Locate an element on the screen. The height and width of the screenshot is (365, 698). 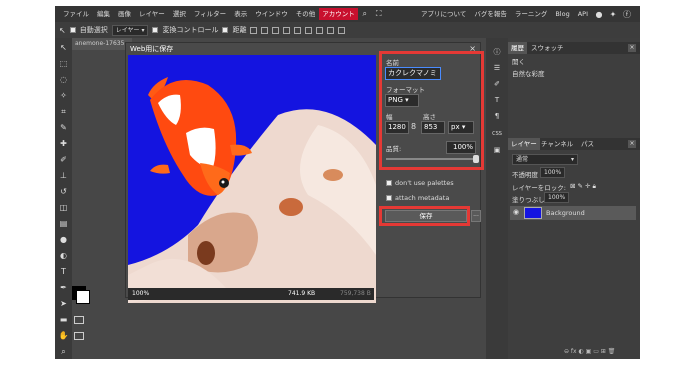
css-icon: CSS is located at coordinates (497, 134).